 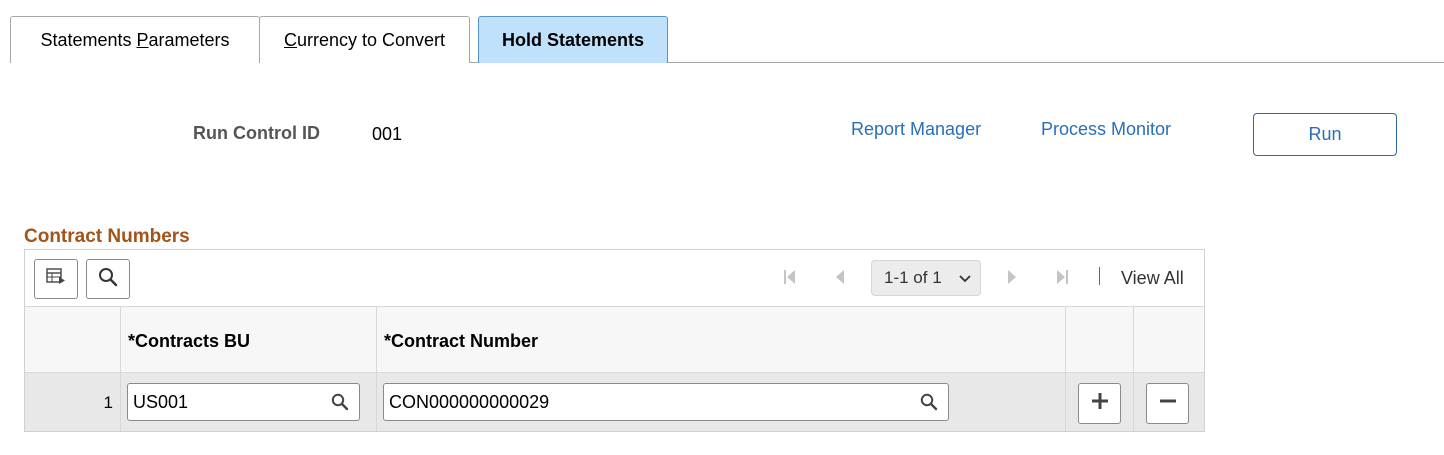 I want to click on tab-label-pre: Statements, so click(x=88, y=39).